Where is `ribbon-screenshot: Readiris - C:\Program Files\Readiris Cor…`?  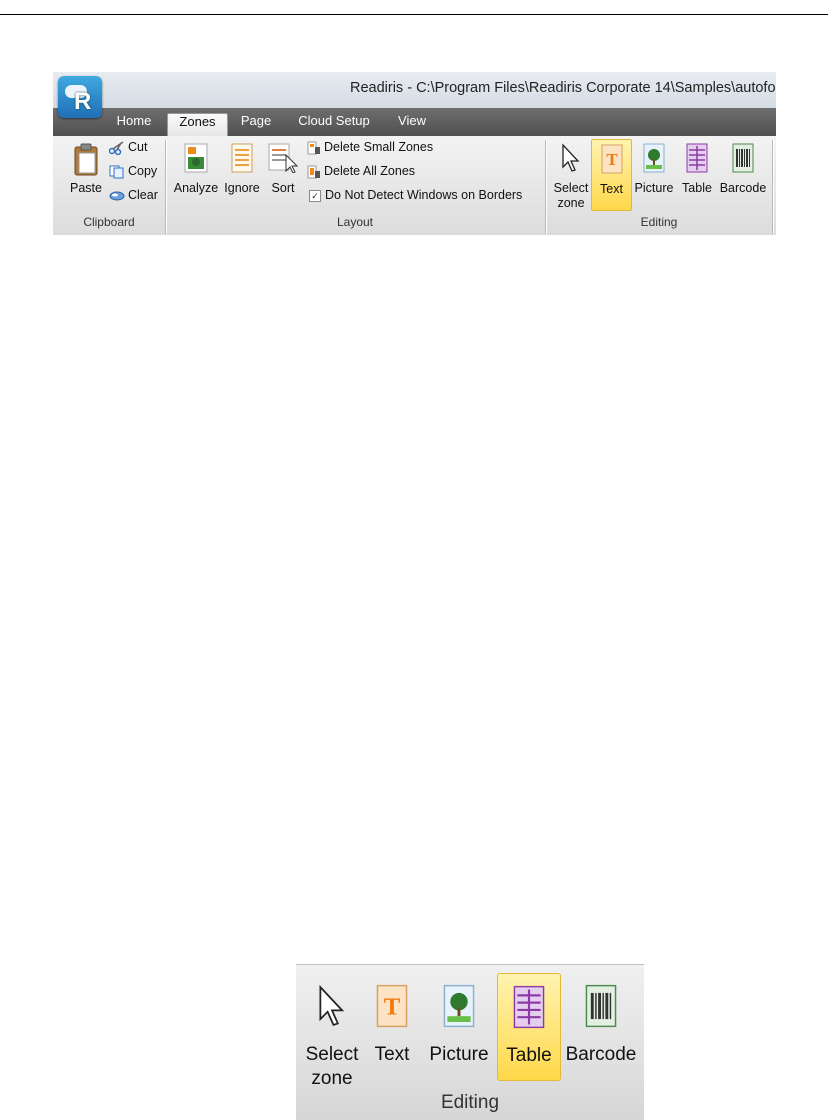
ribbon-screenshot: Readiris - C:\Program Files\Readiris Cor… is located at coordinates (414, 153).